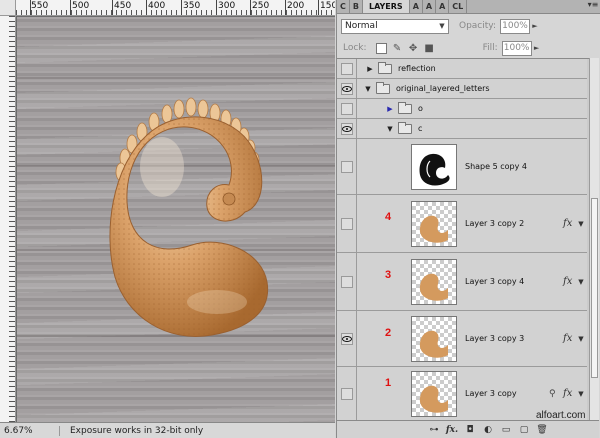 The image size is (600, 438). I want to click on layer-row-original-layered-letters: ▼ original_layered_letters, so click(462, 89).